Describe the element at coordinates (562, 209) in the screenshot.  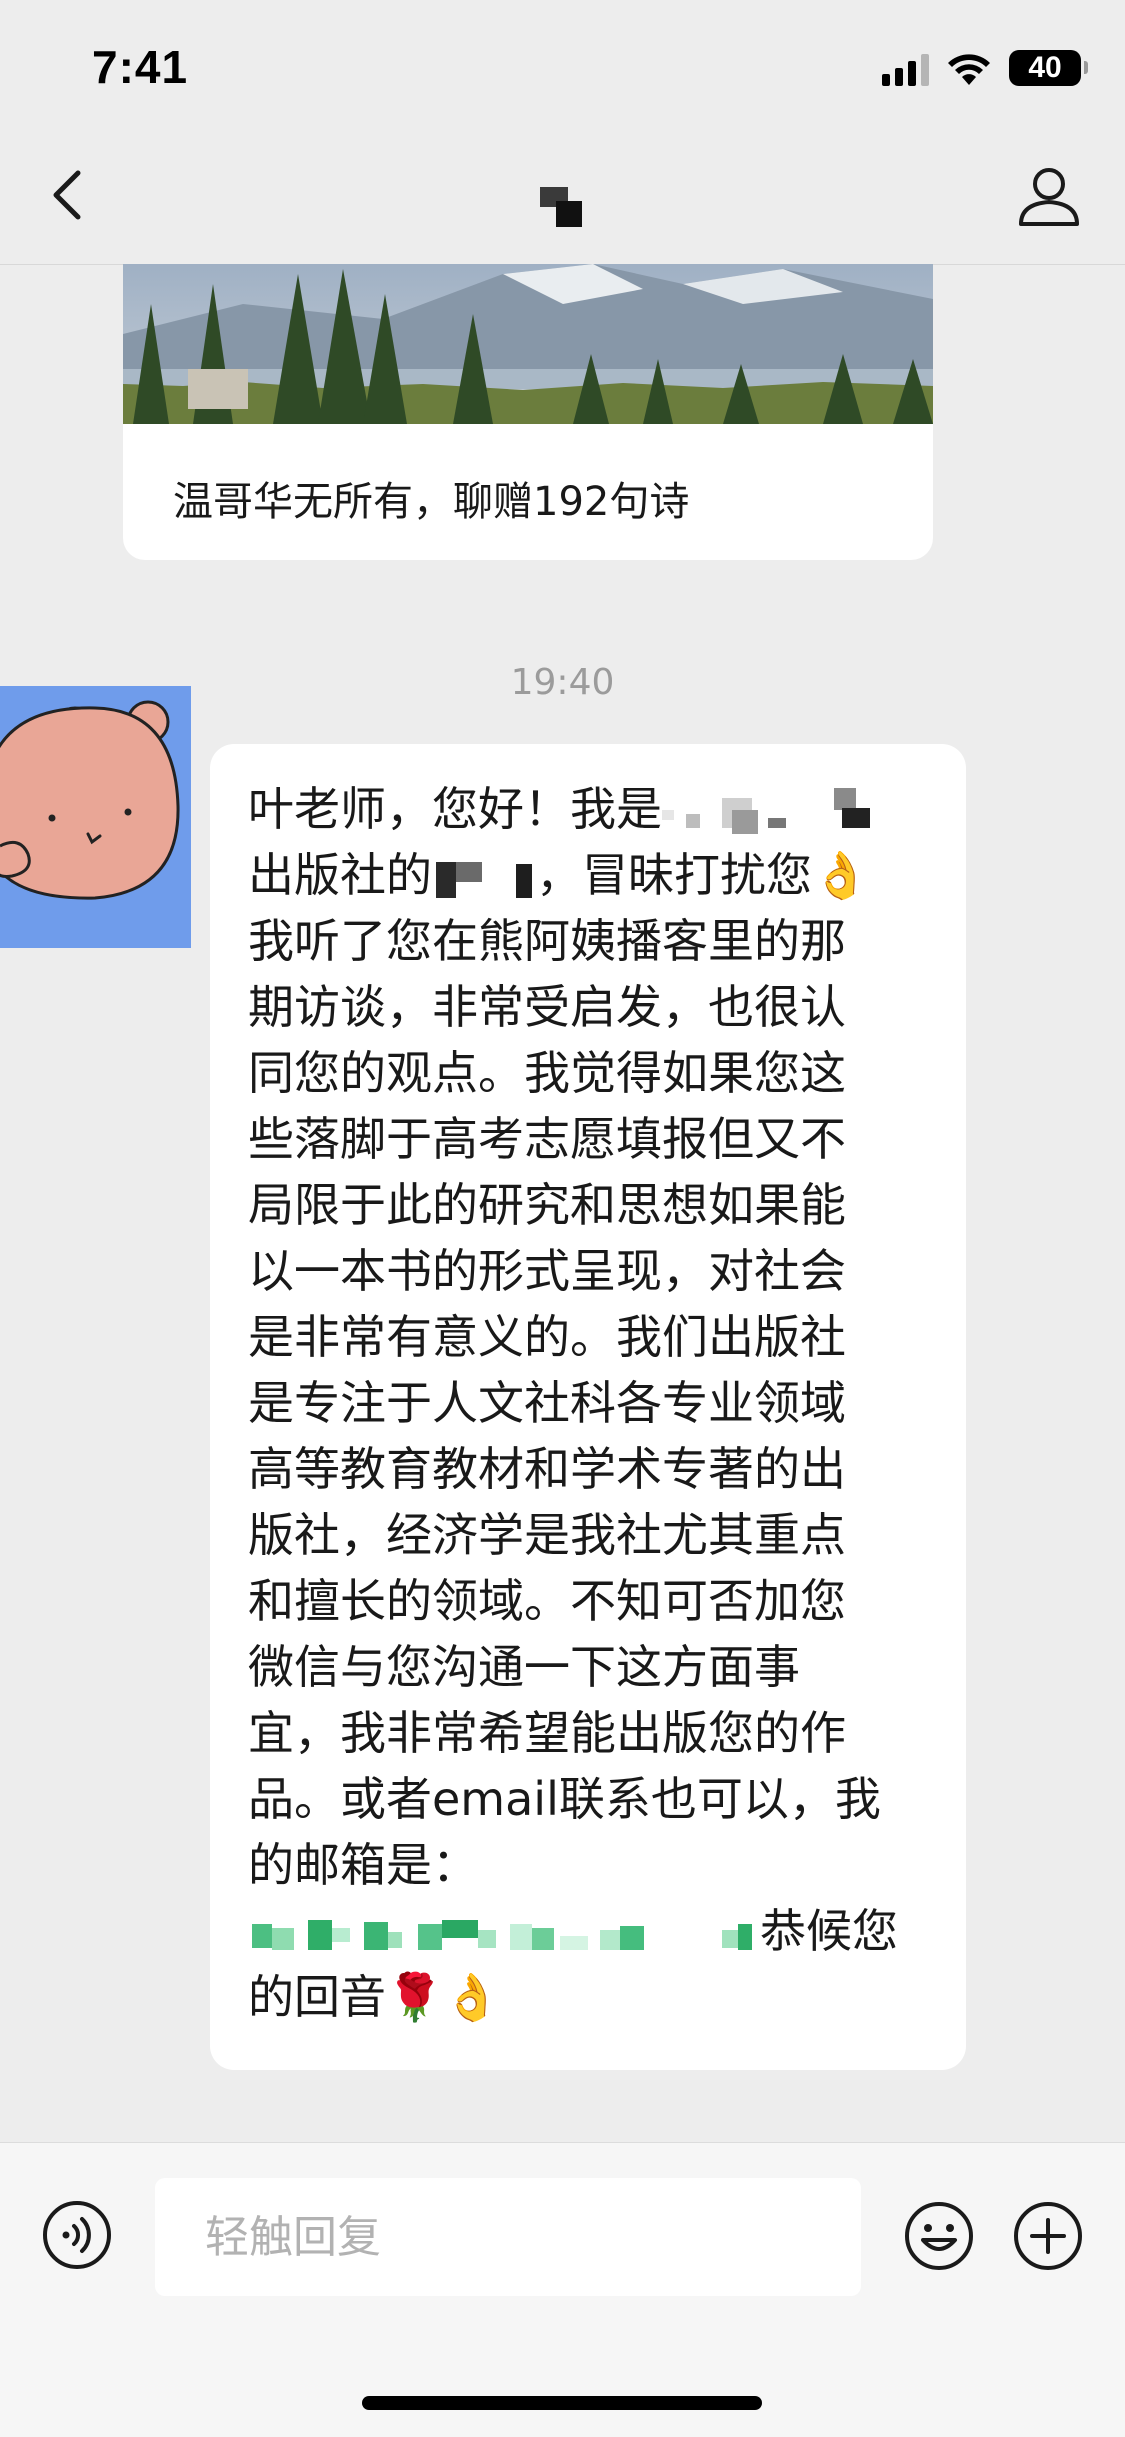
I see `chat-title-redacted` at that location.